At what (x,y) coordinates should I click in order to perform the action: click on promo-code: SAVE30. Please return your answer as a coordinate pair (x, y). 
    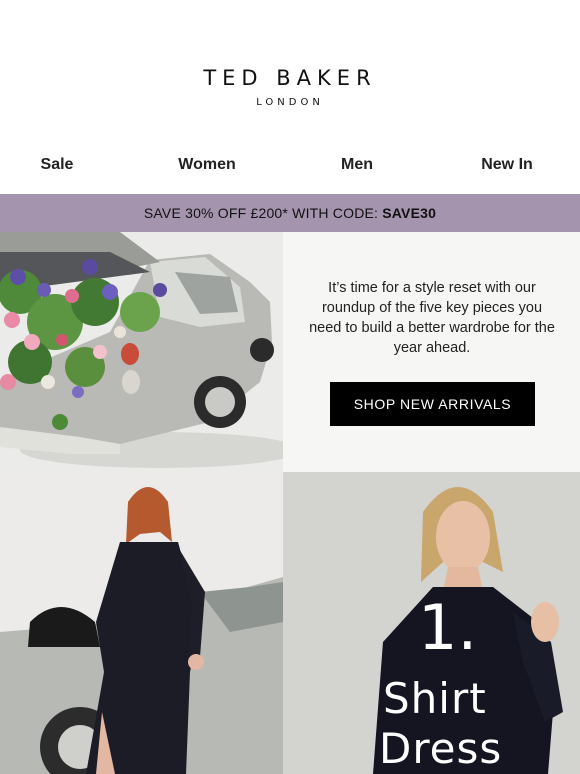
    Looking at the image, I should click on (409, 213).